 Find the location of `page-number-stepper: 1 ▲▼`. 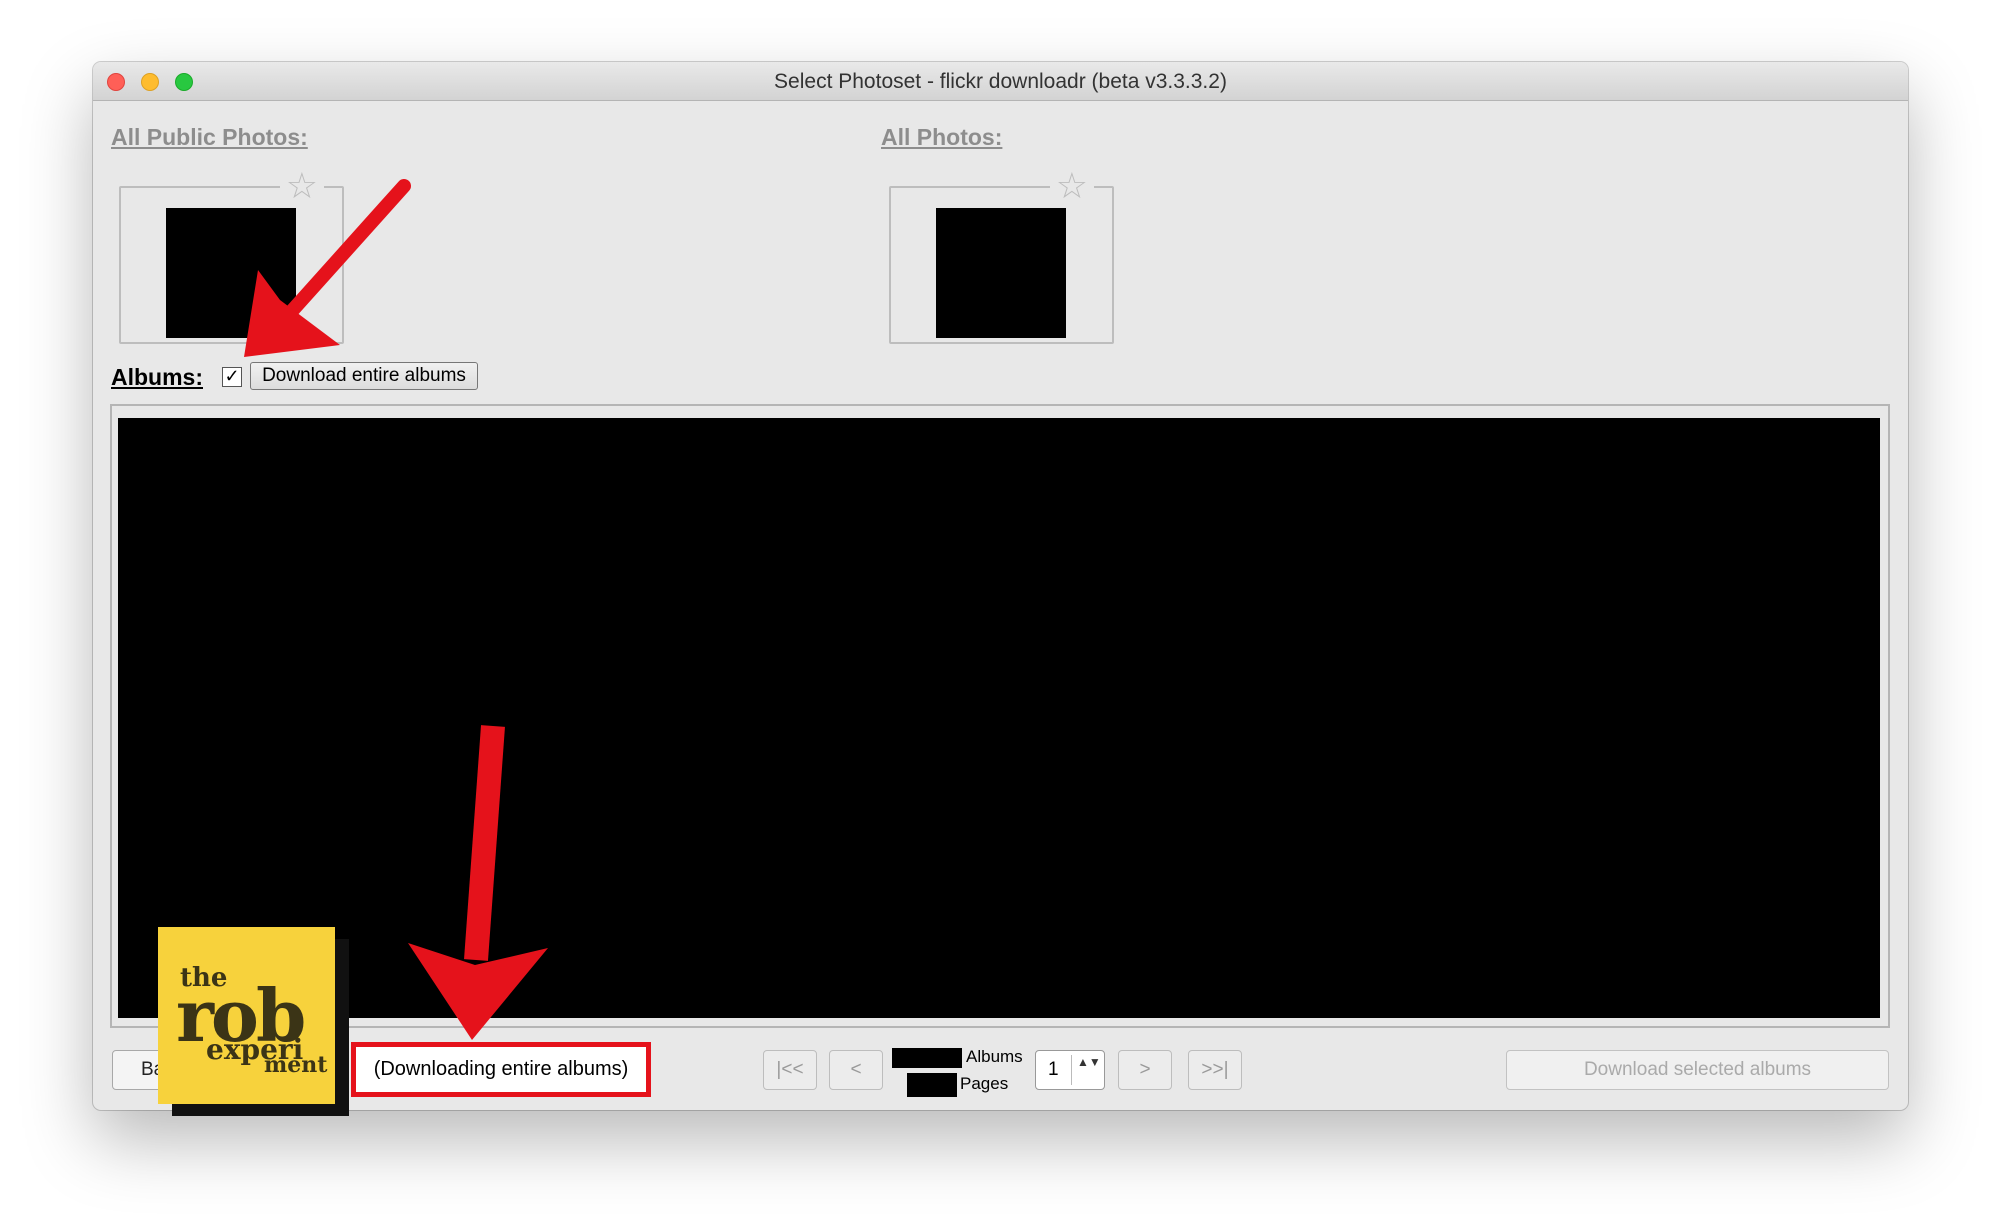

page-number-stepper: 1 ▲▼ is located at coordinates (1070, 1070).